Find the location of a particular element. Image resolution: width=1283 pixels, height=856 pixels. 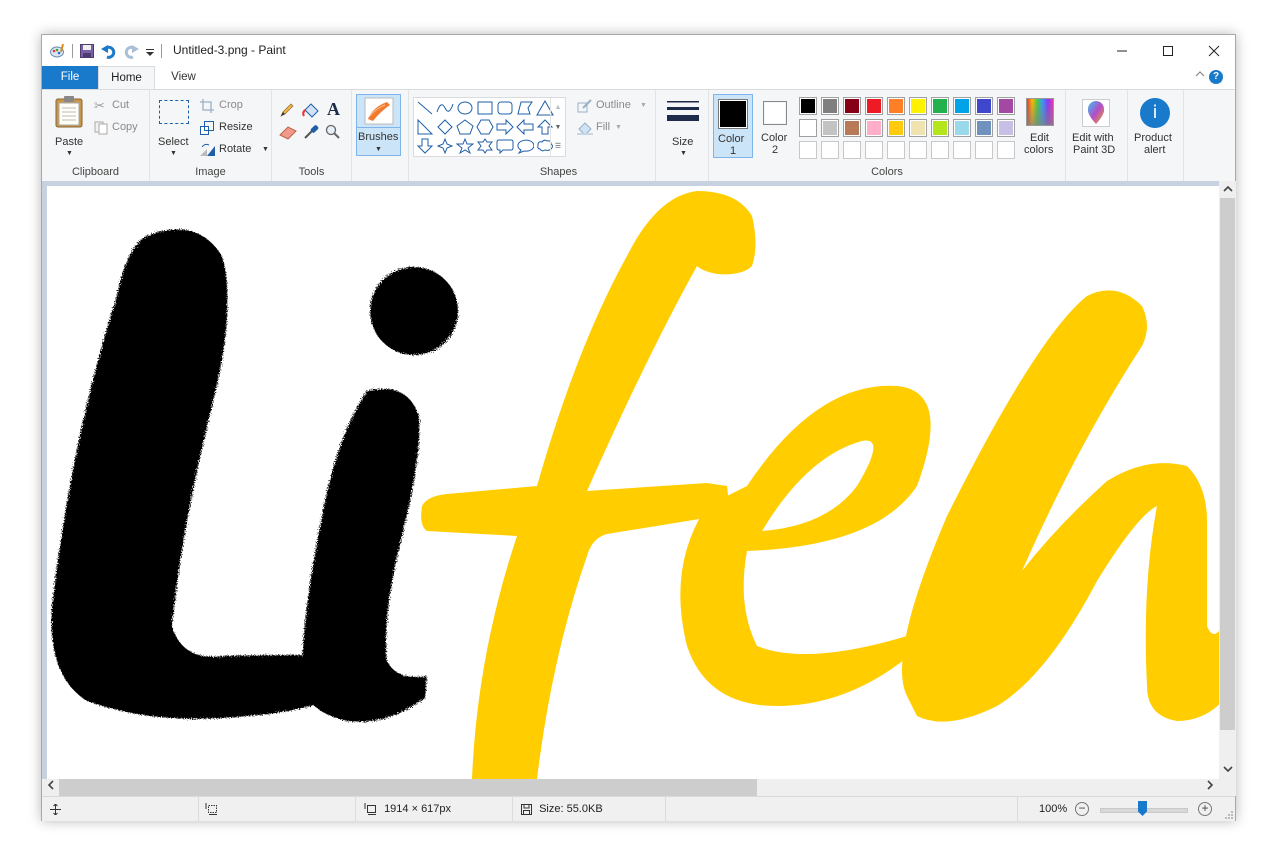

close-button is located at coordinates (1214, 50).